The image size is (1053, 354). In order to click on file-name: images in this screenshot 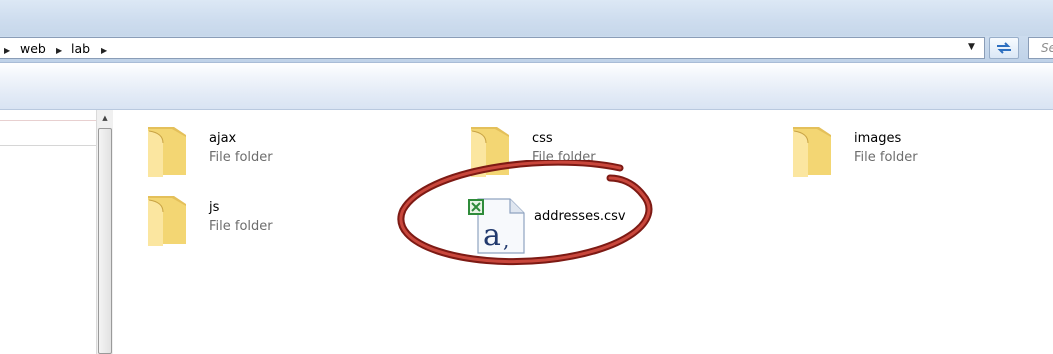, I will do `click(878, 138)`.